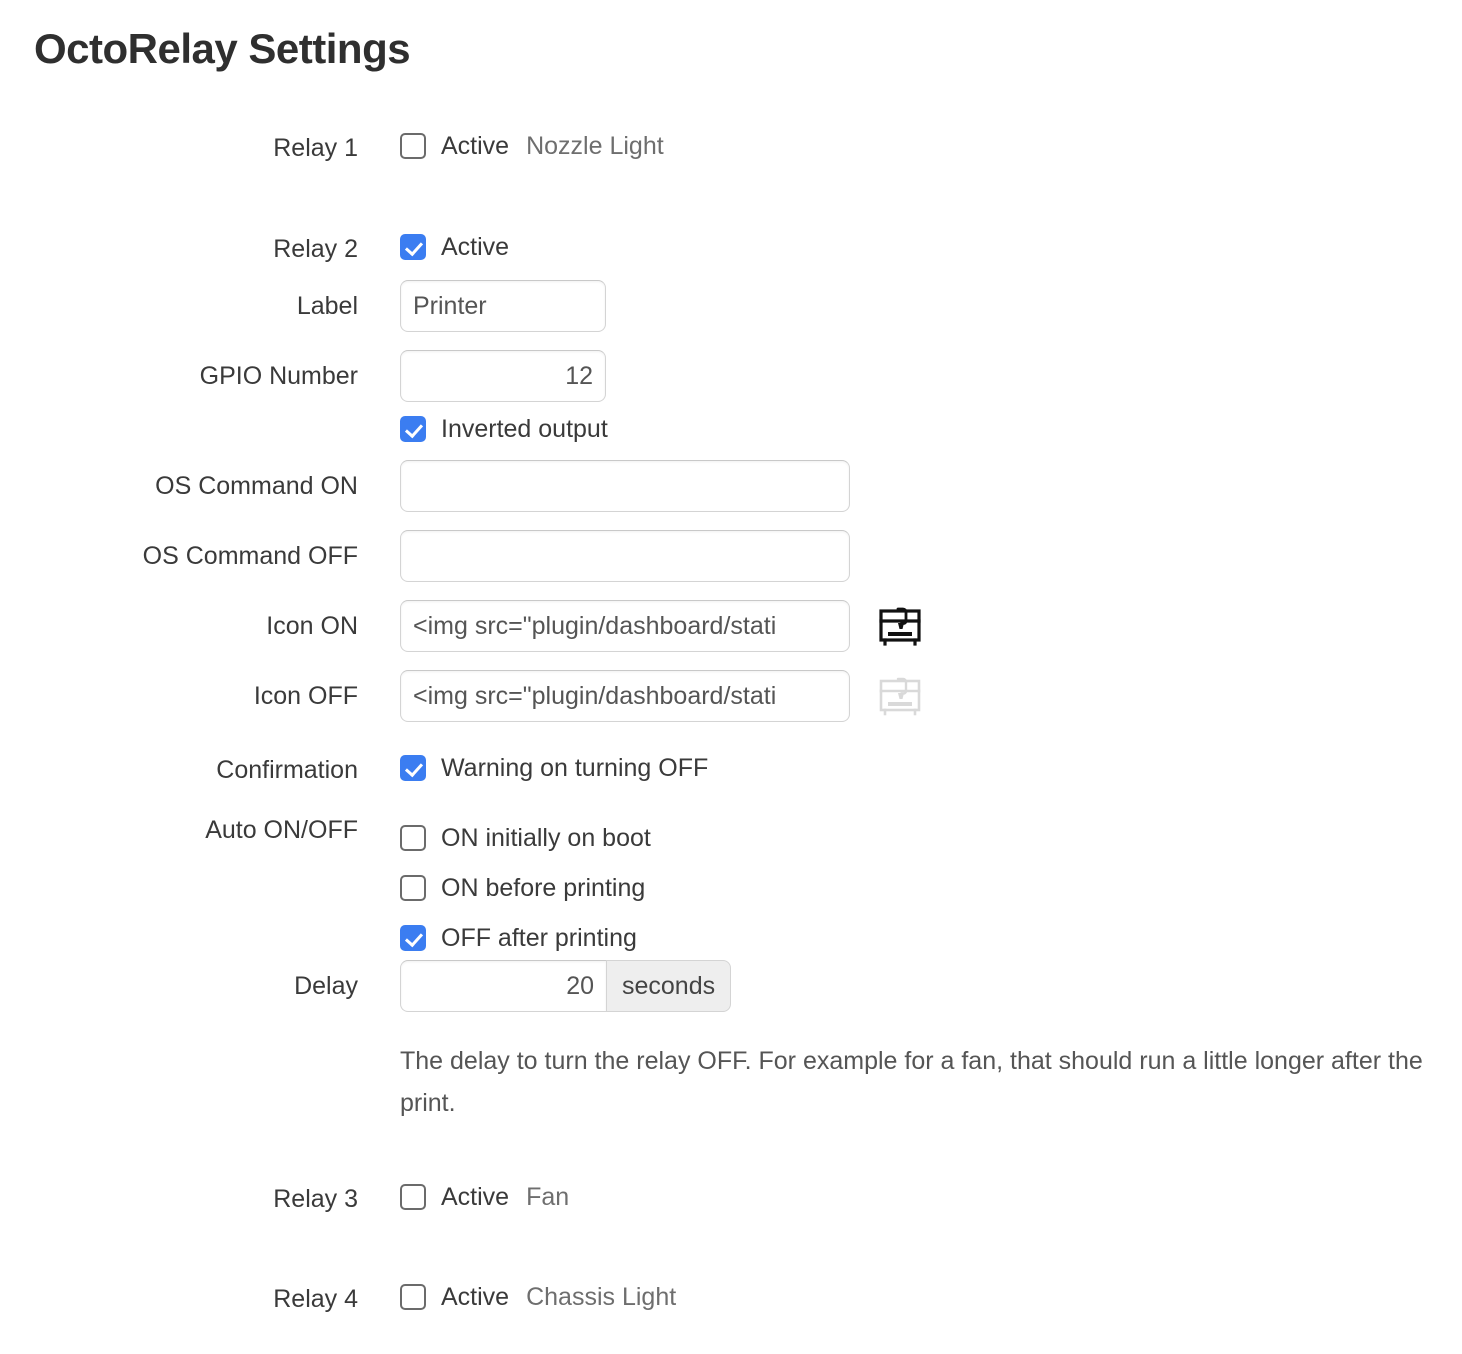  I want to click on relay-2-icon-off-input: <img src="plugin/dashboard/stati, so click(625, 696).